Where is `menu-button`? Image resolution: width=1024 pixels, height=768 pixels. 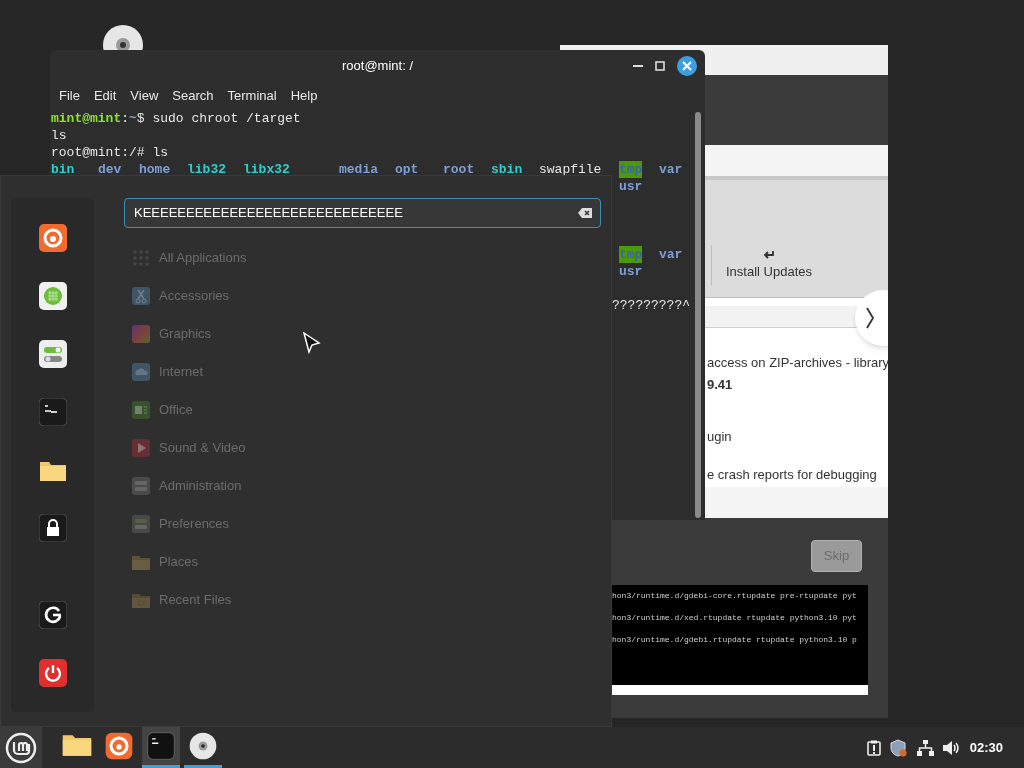 menu-button is located at coordinates (21, 747).